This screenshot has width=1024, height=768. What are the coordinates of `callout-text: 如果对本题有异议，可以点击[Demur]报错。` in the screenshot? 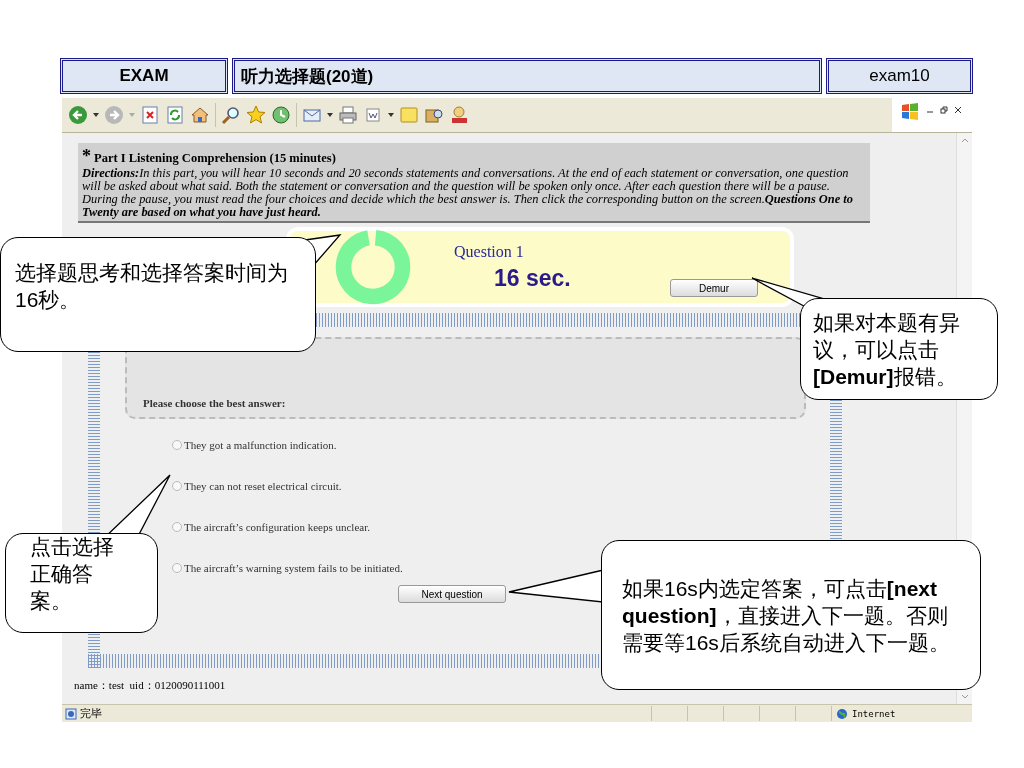 It's located at (887, 349).